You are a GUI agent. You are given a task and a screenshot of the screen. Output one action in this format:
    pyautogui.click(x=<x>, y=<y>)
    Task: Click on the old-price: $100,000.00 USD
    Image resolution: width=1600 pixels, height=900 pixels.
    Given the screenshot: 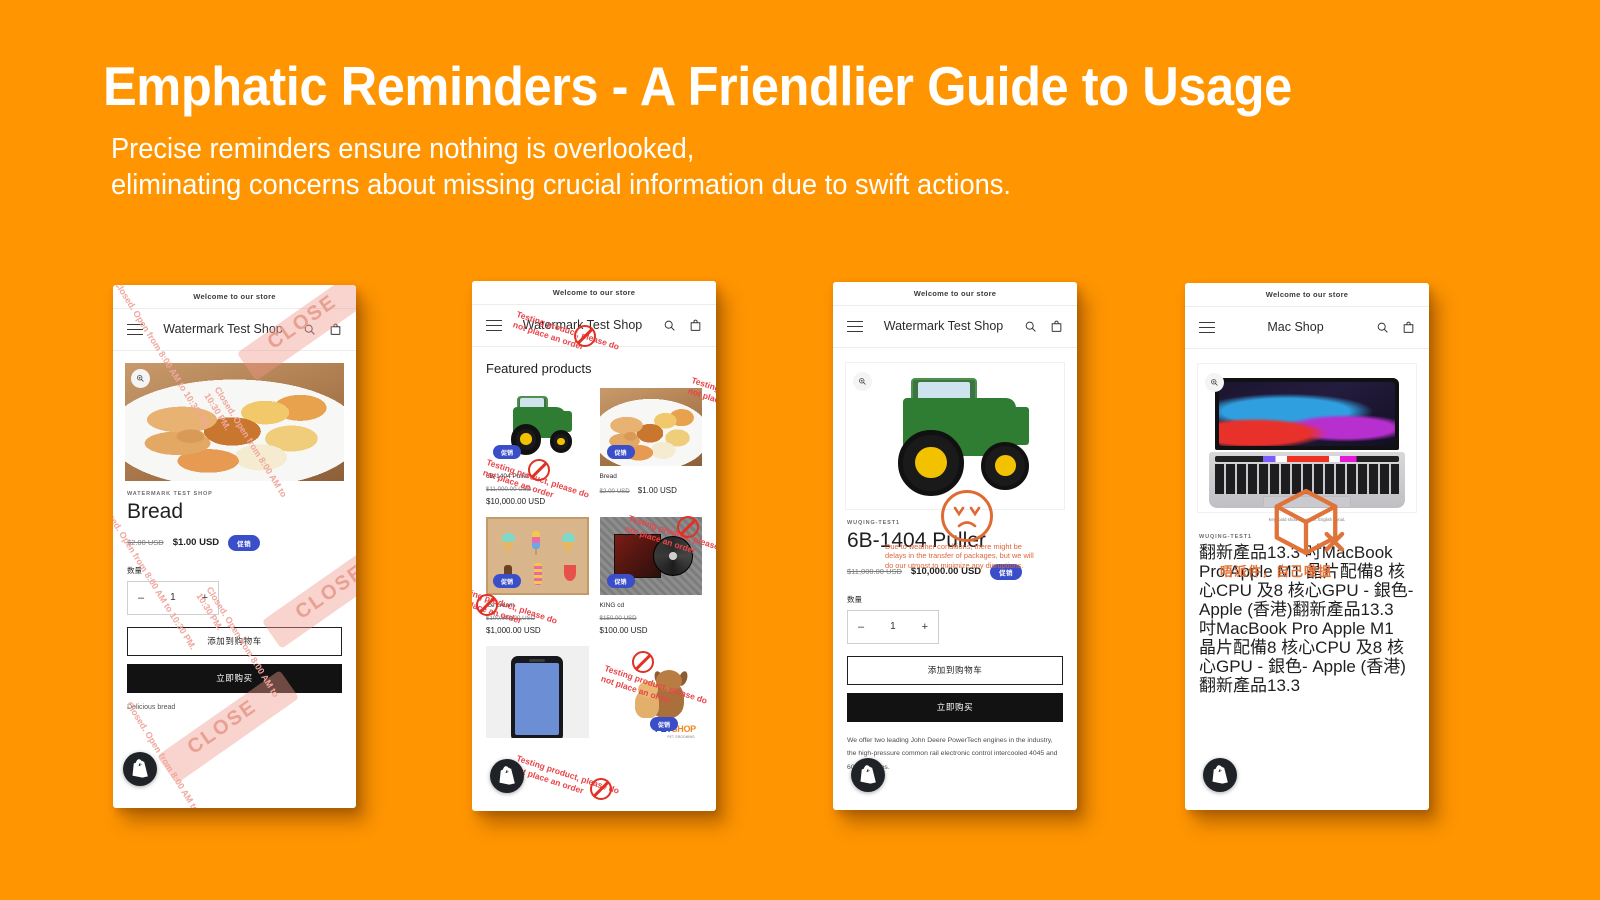 What is the action you would take?
    pyautogui.click(x=511, y=618)
    